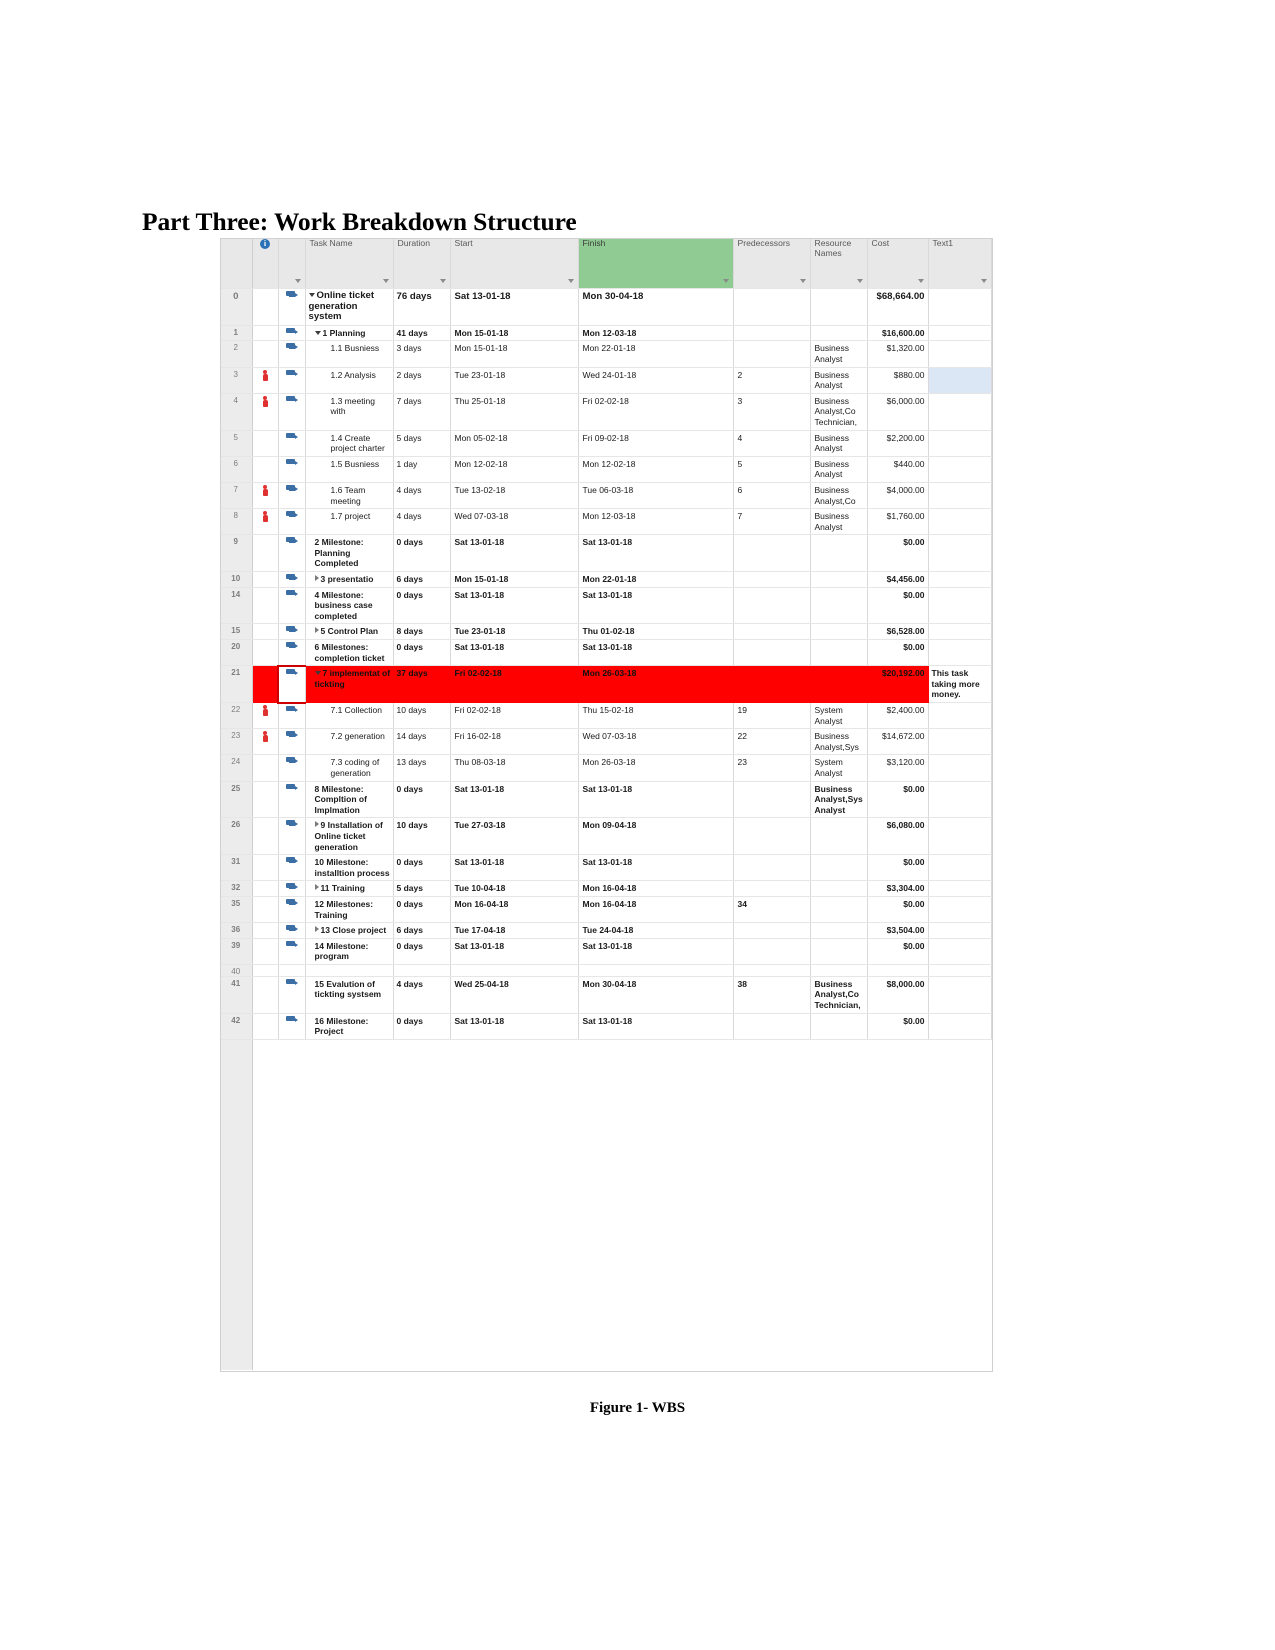  I want to click on start-cell: Tue 10-04-18, so click(514, 888).